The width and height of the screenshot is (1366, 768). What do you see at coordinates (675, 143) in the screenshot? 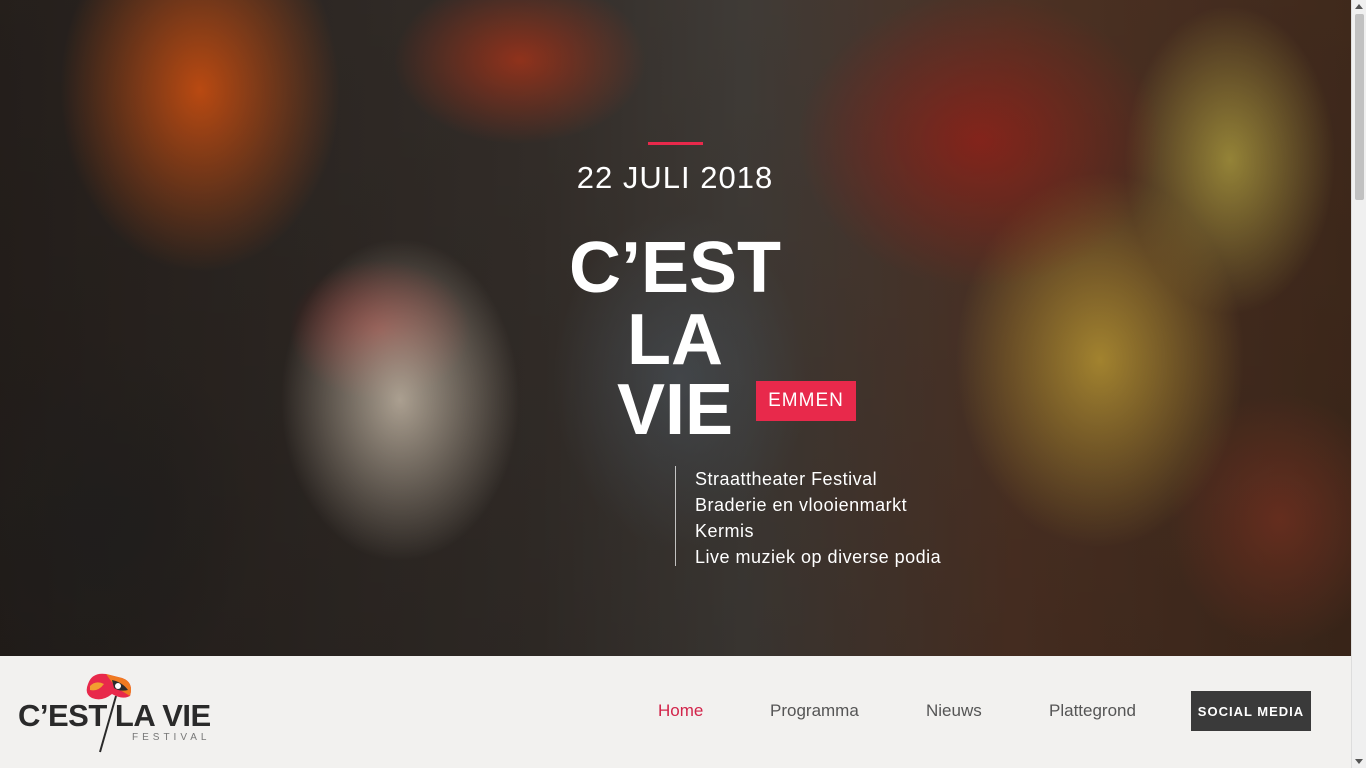
I see `accent-divider` at bounding box center [675, 143].